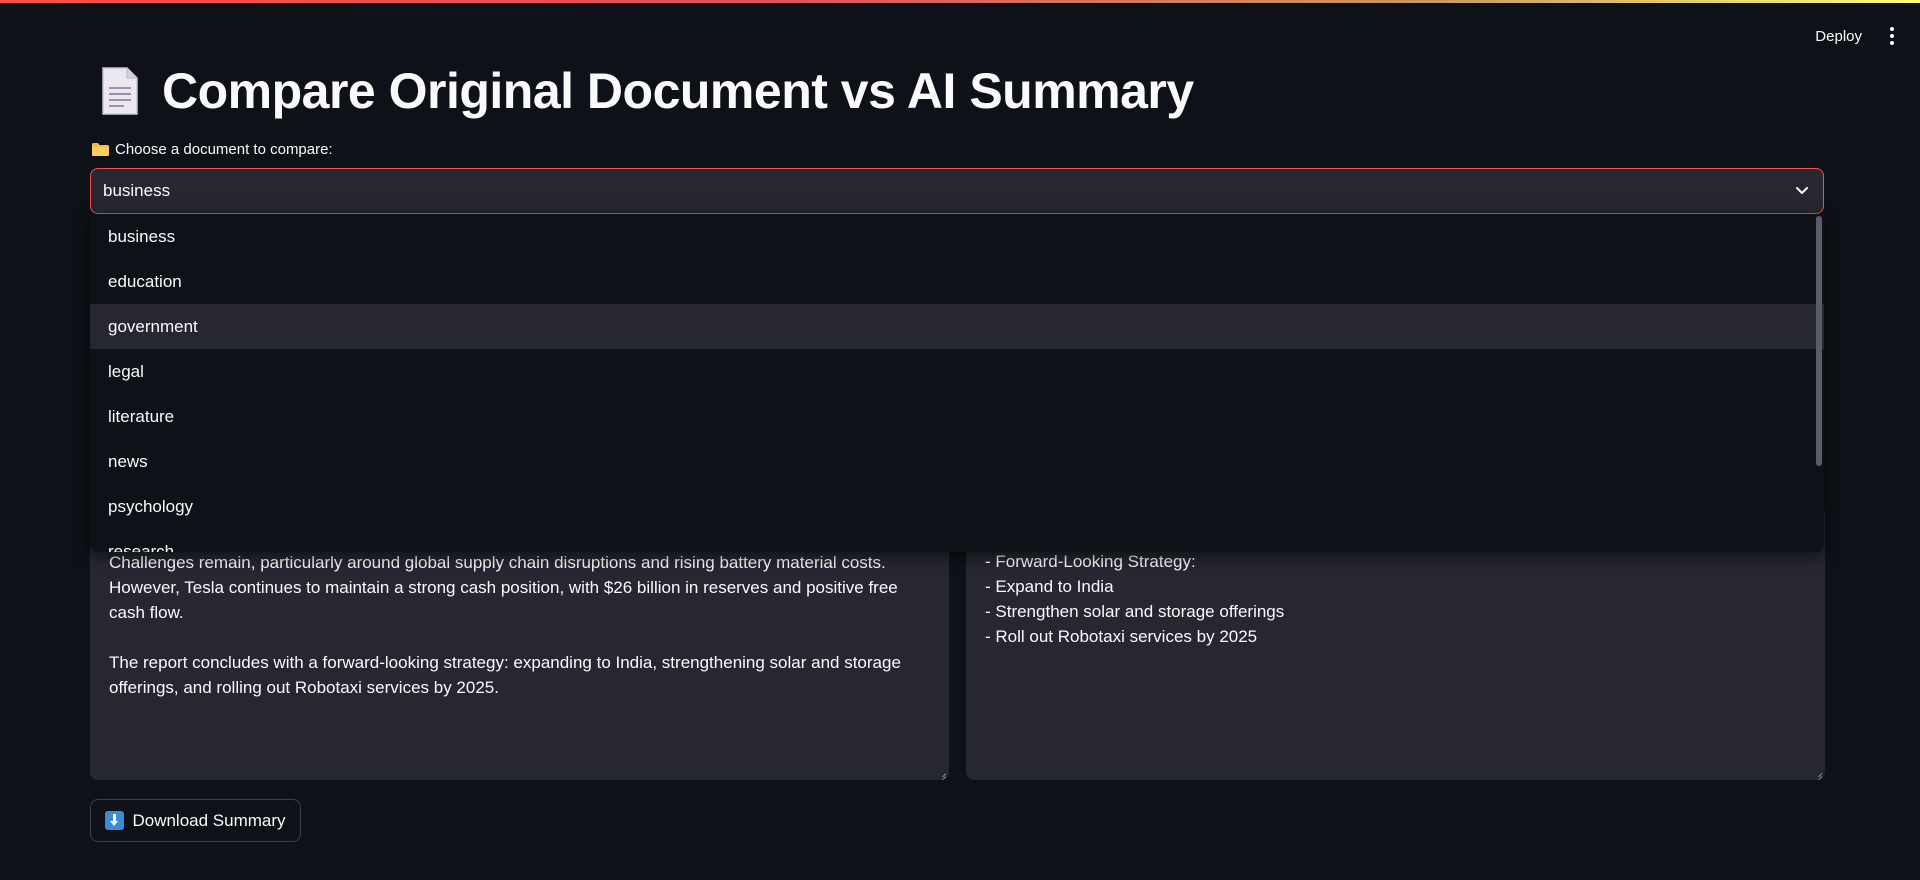 The width and height of the screenshot is (1920, 880). I want to click on dropdown-option-literature: literature, so click(957, 416).